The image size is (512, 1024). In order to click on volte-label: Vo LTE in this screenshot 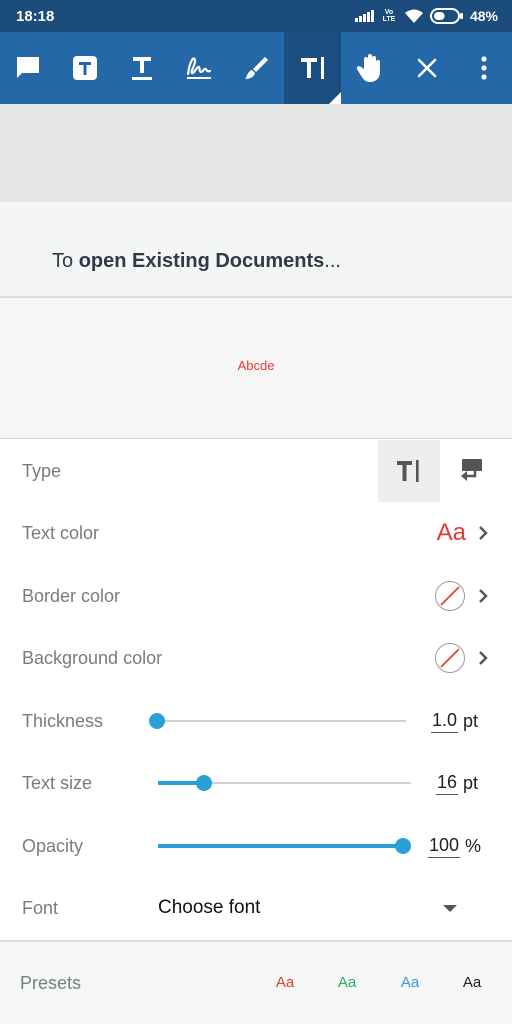, I will do `click(389, 16)`.